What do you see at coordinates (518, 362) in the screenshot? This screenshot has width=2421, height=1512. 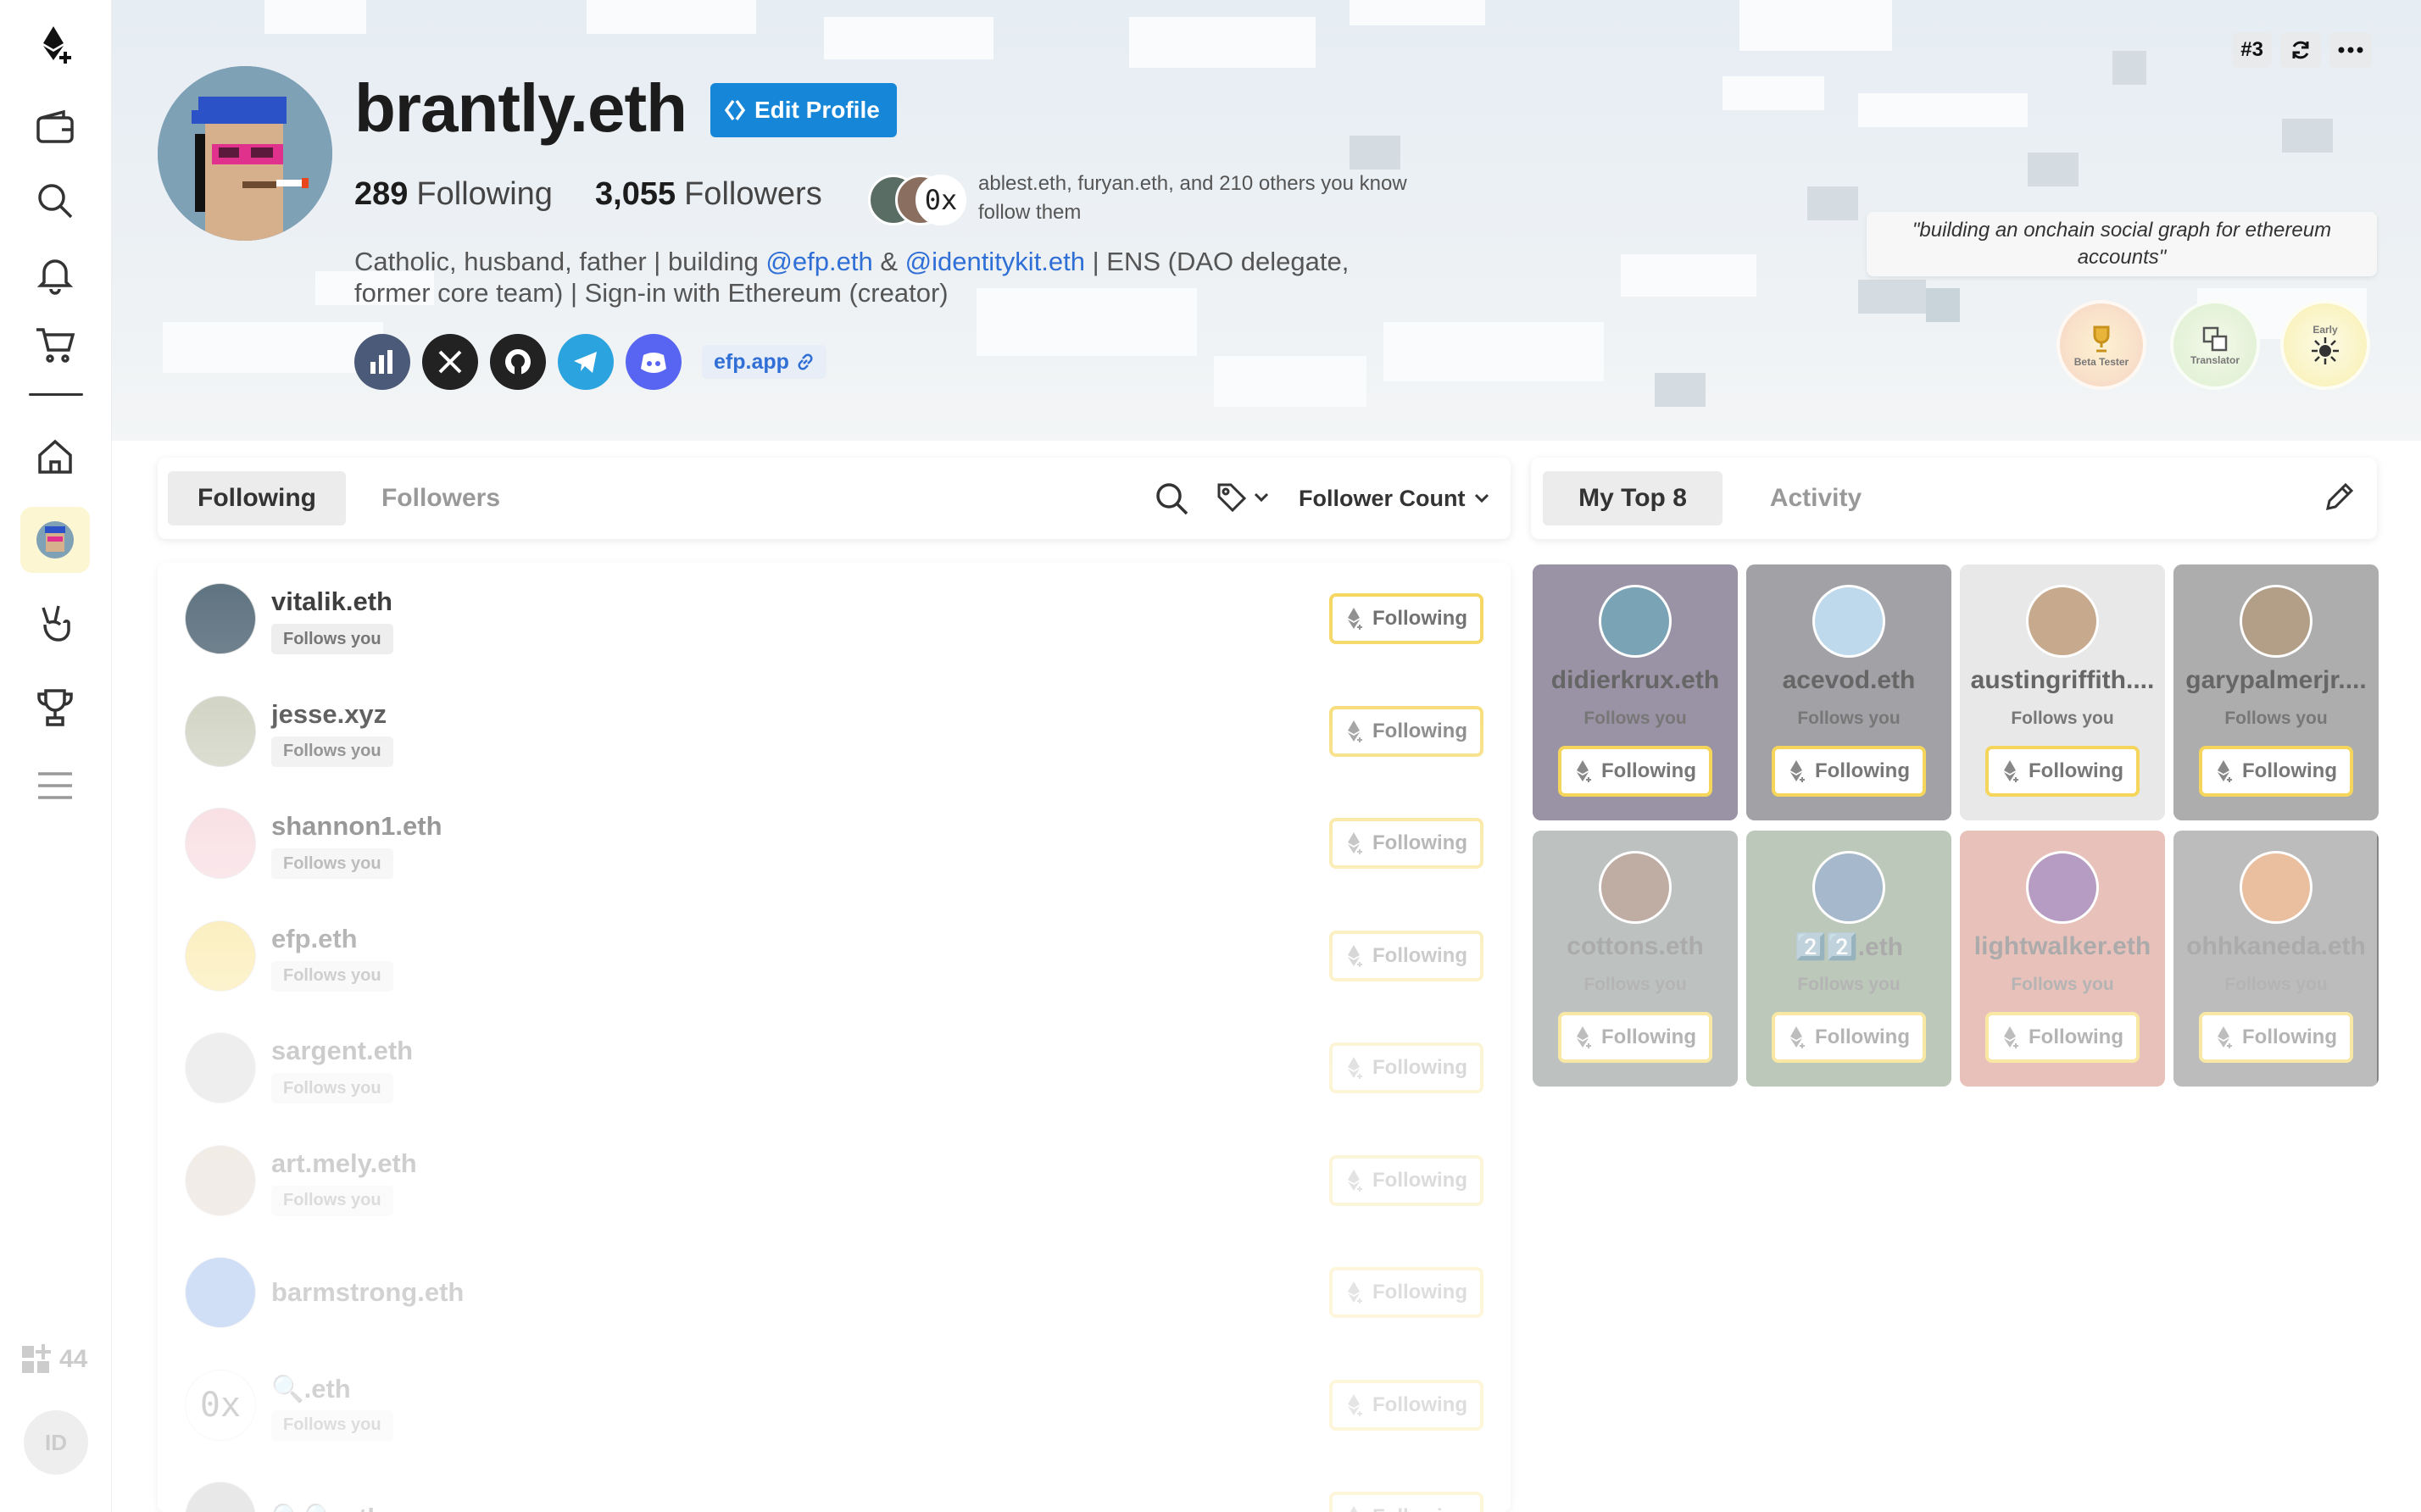 I see `github-icon` at bounding box center [518, 362].